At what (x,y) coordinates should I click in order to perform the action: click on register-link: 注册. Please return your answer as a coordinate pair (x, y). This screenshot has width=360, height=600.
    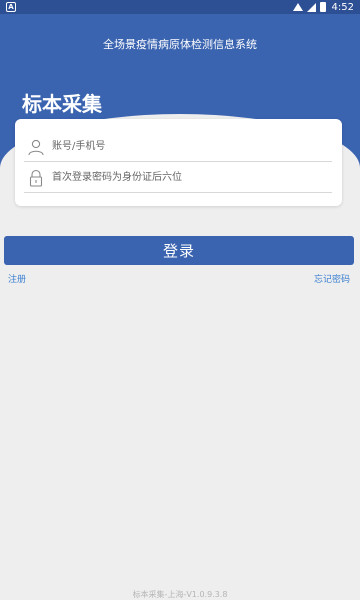
    Looking at the image, I should click on (17, 278).